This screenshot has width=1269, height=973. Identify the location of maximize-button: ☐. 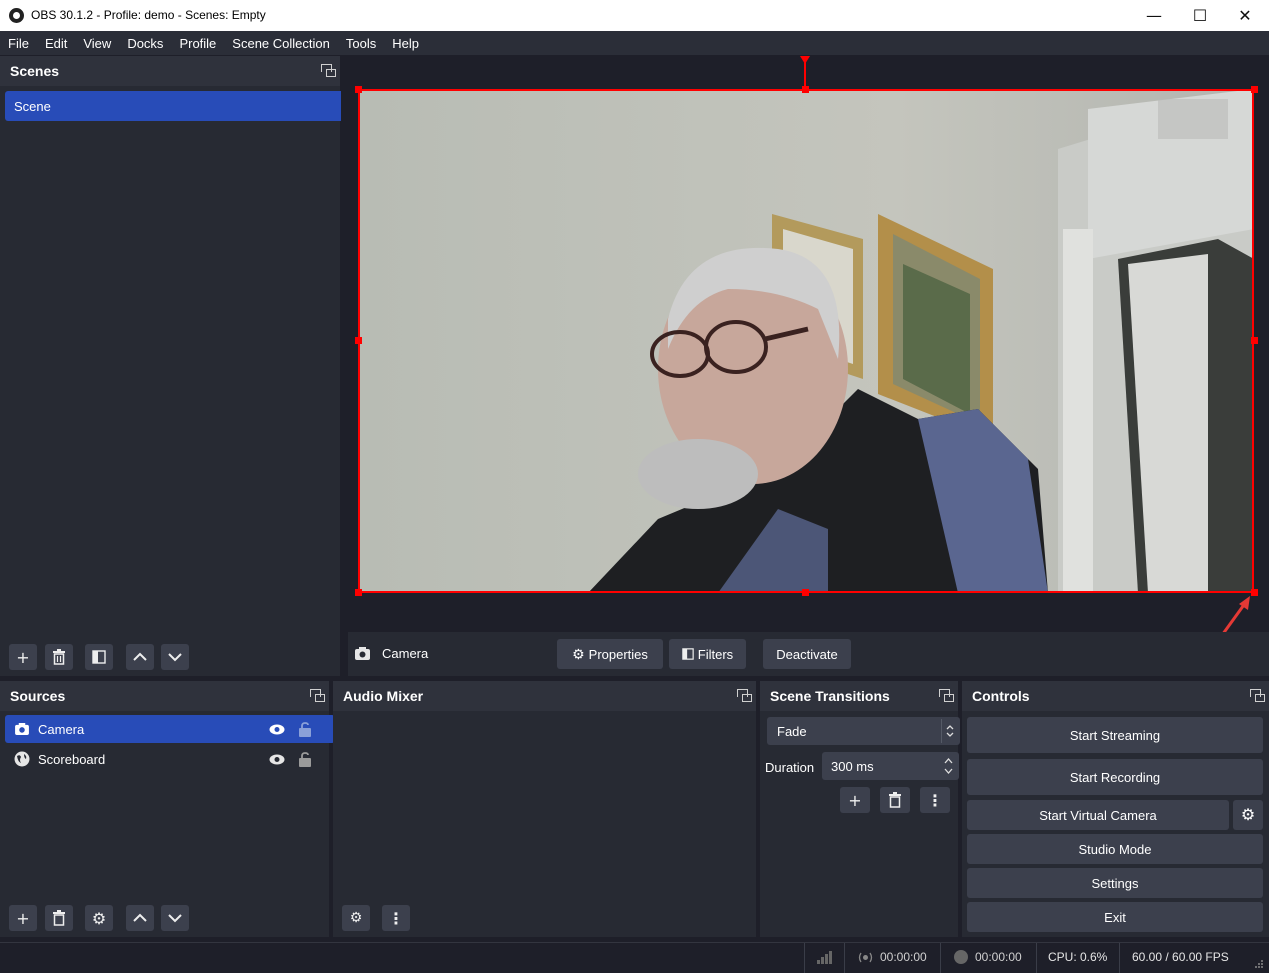
(1200, 15).